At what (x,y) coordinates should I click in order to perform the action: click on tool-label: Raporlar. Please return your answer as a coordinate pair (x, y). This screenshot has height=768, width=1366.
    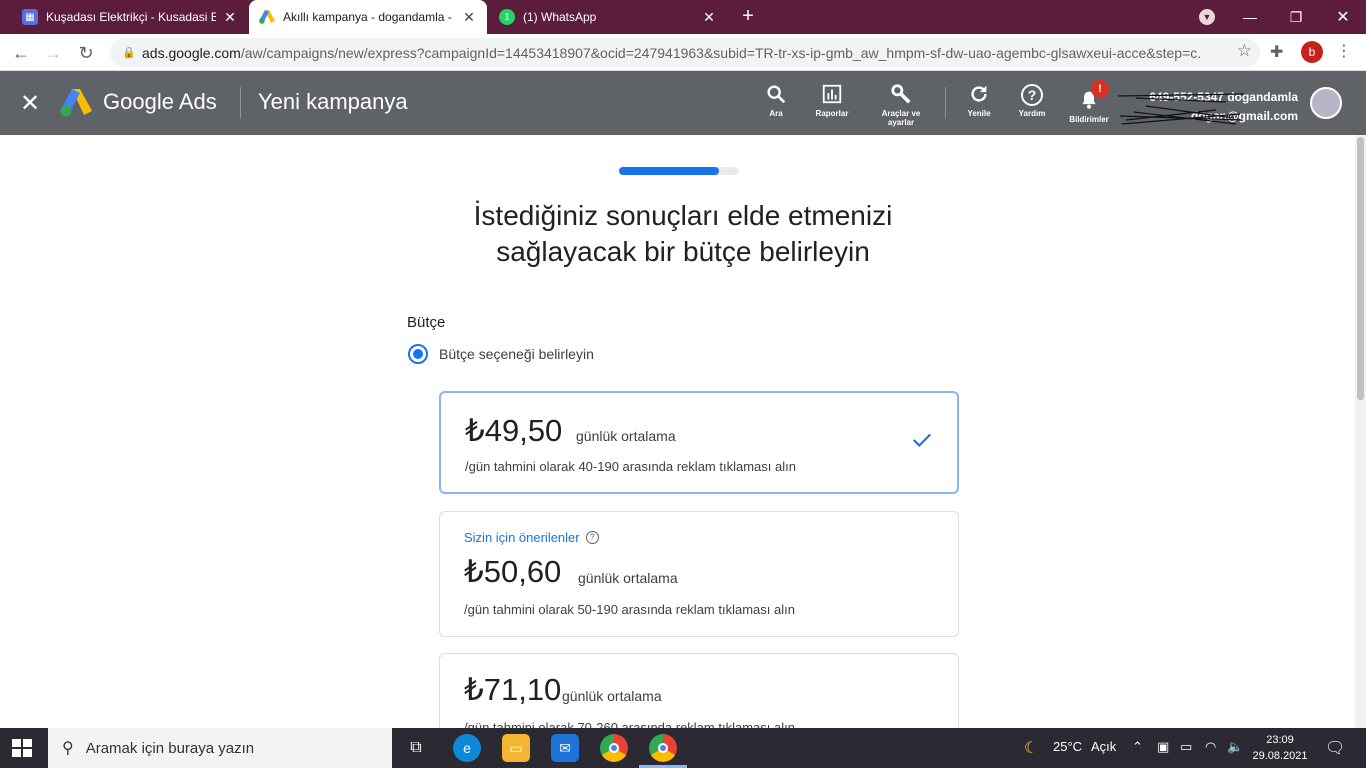
    Looking at the image, I should click on (832, 113).